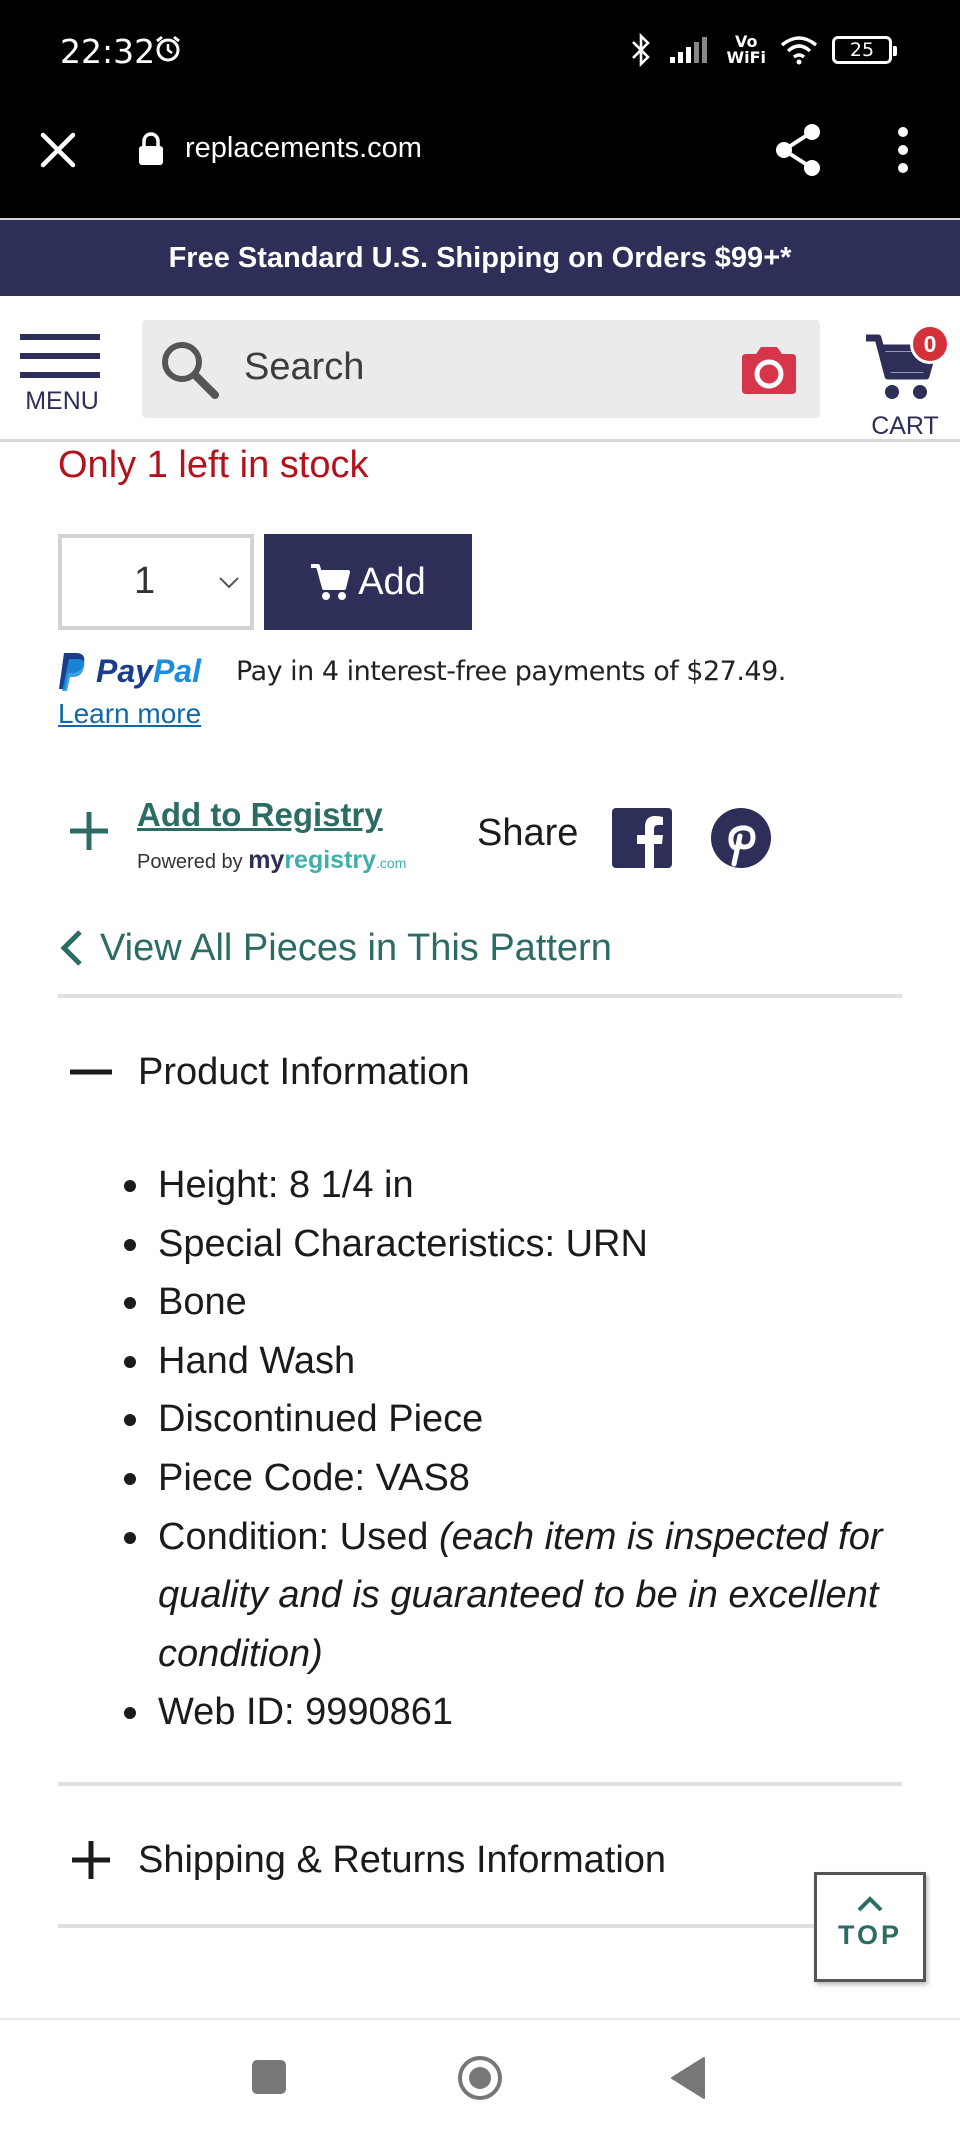 This screenshot has height=2133, width=960. What do you see at coordinates (145, 581) in the screenshot?
I see `quantity-value: 1` at bounding box center [145, 581].